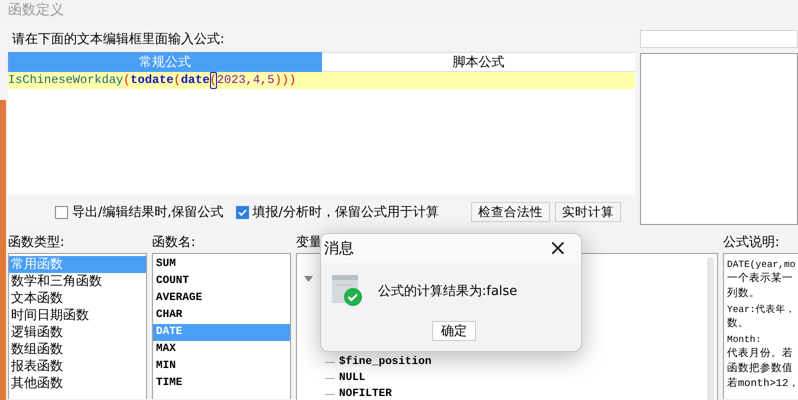 This screenshot has width=798, height=400. Describe the element at coordinates (743, 294) in the screenshot. I see `description-line: 列数。` at that location.